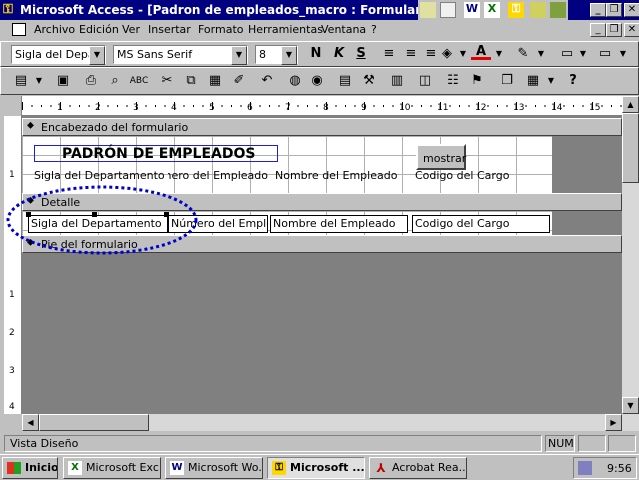 The width and height of the screenshot is (639, 480). What do you see at coordinates (622, 443) in the screenshot?
I see `status-panel` at bounding box center [622, 443].